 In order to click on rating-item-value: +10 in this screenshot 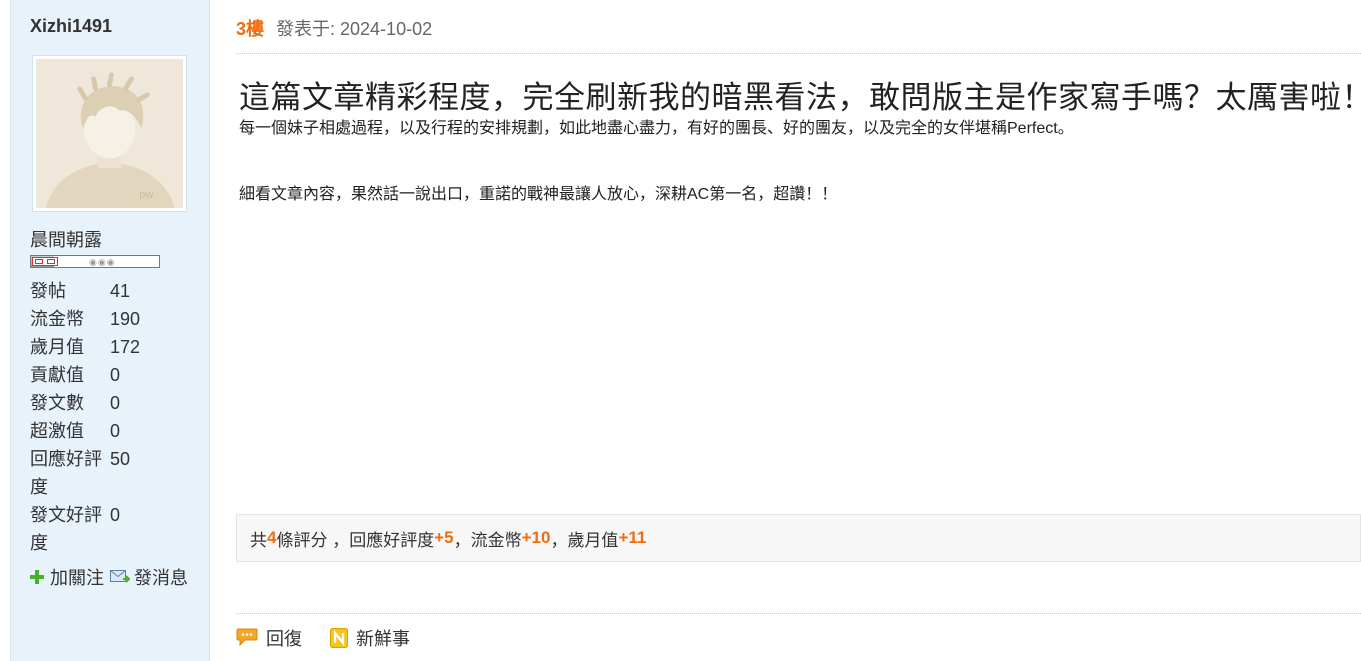, I will do `click(536, 537)`.